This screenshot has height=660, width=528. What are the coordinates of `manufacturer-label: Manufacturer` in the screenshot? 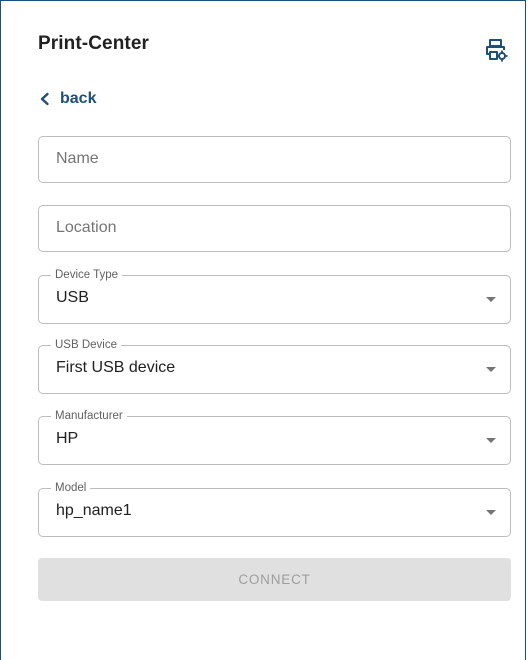 It's located at (89, 416).